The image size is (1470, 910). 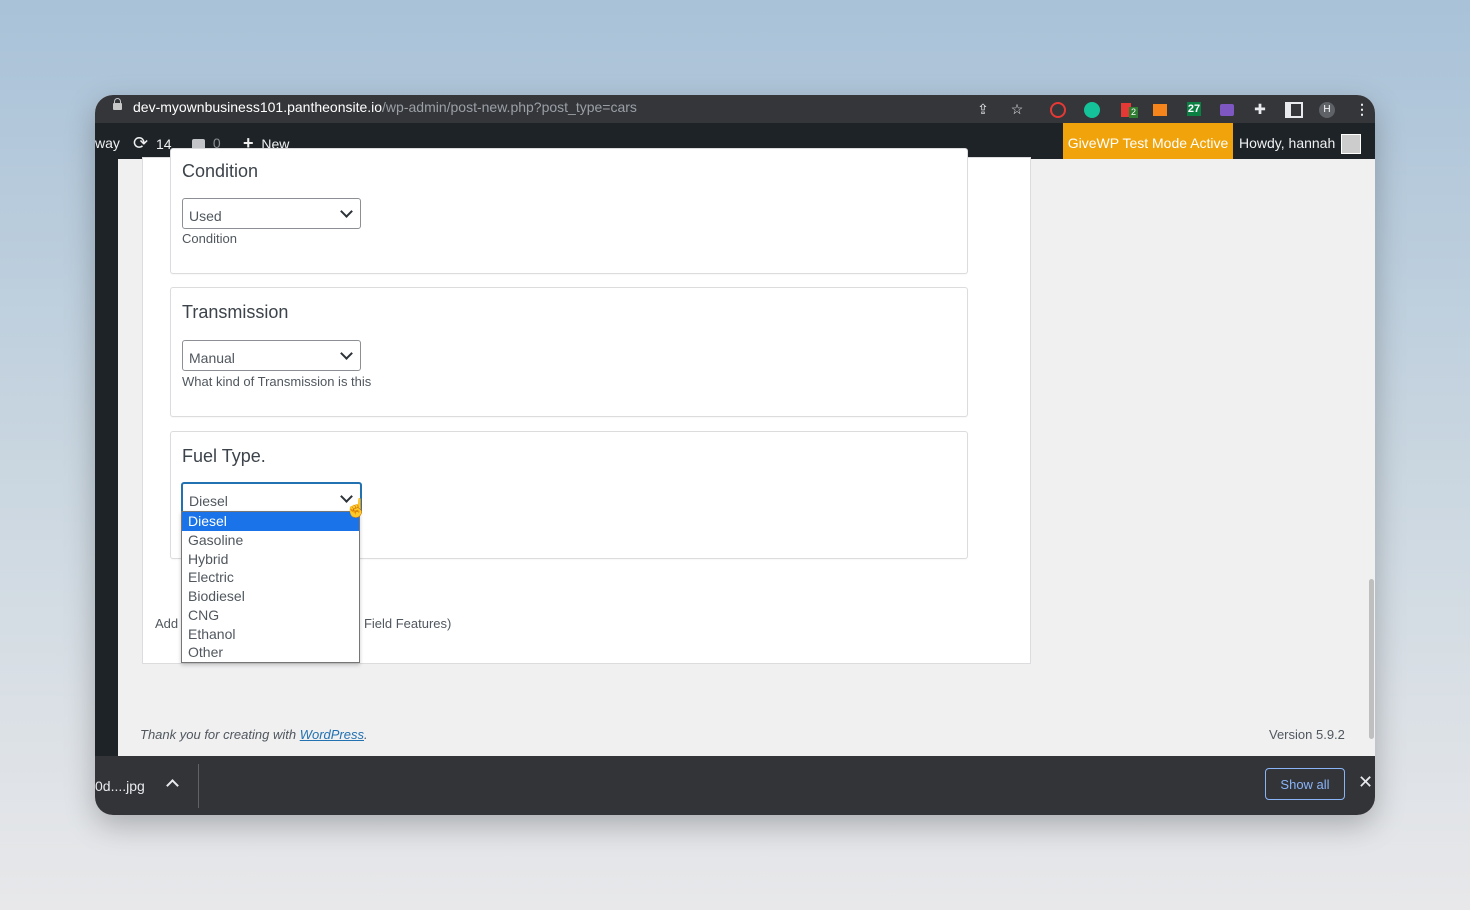 I want to click on fuel-type-option: Electric, so click(x=270, y=577).